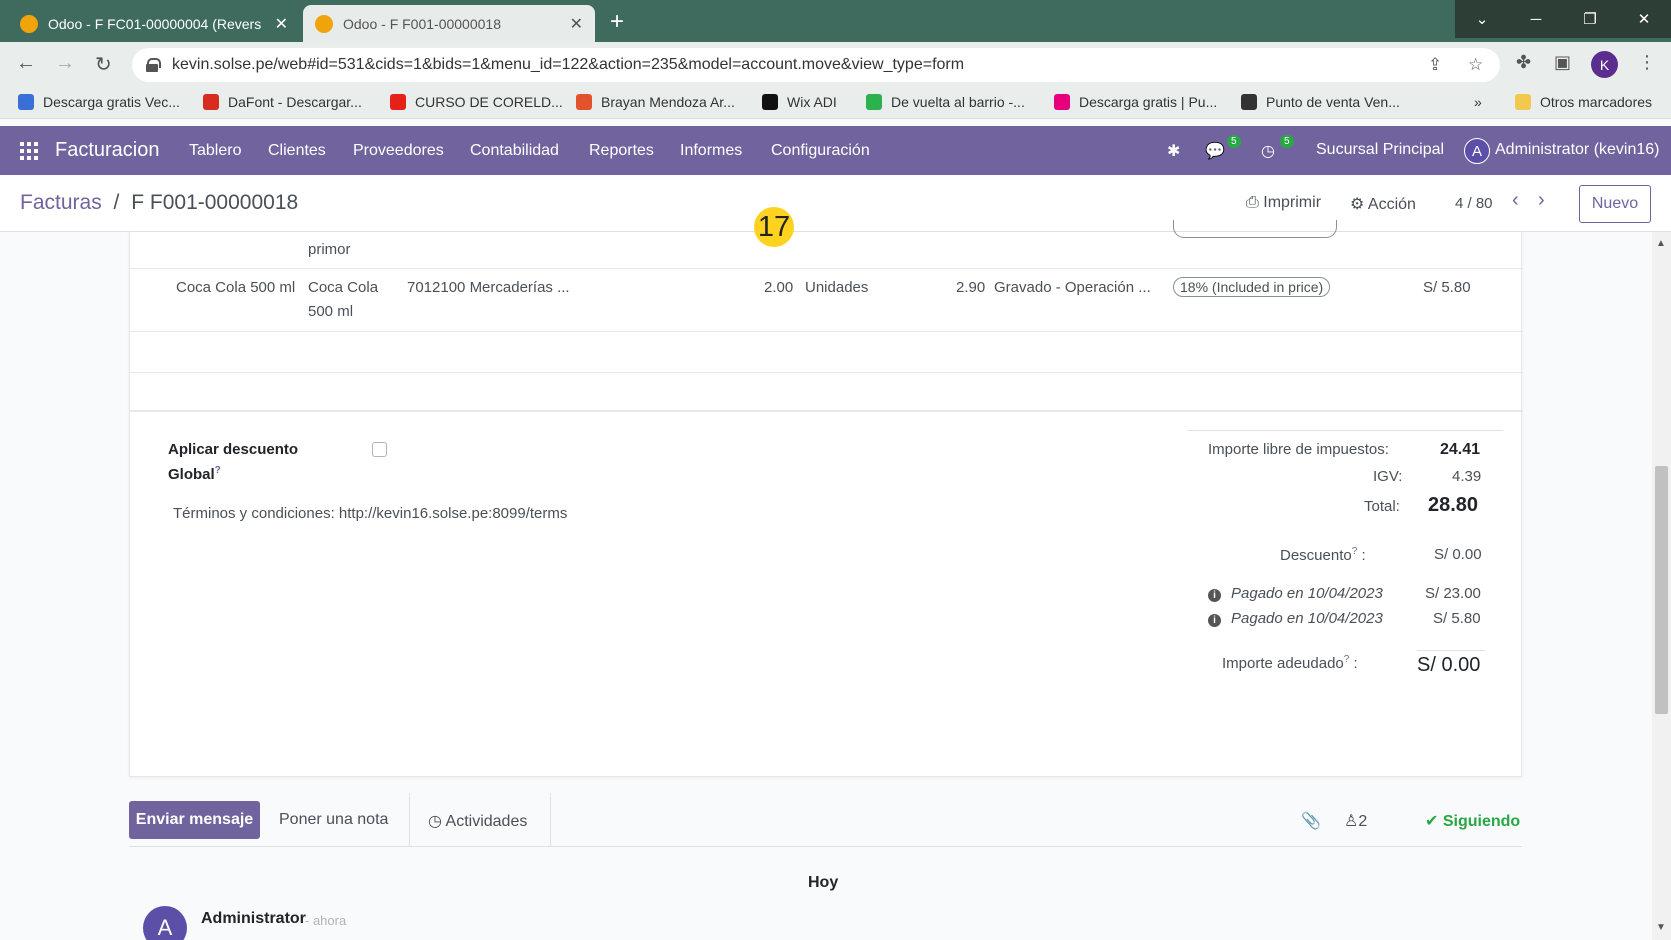 The width and height of the screenshot is (1671, 940). Describe the element at coordinates (449, 23) in the screenshot. I see `browser-tab-2: Odoo - F F001-00000018 ✕` at that location.